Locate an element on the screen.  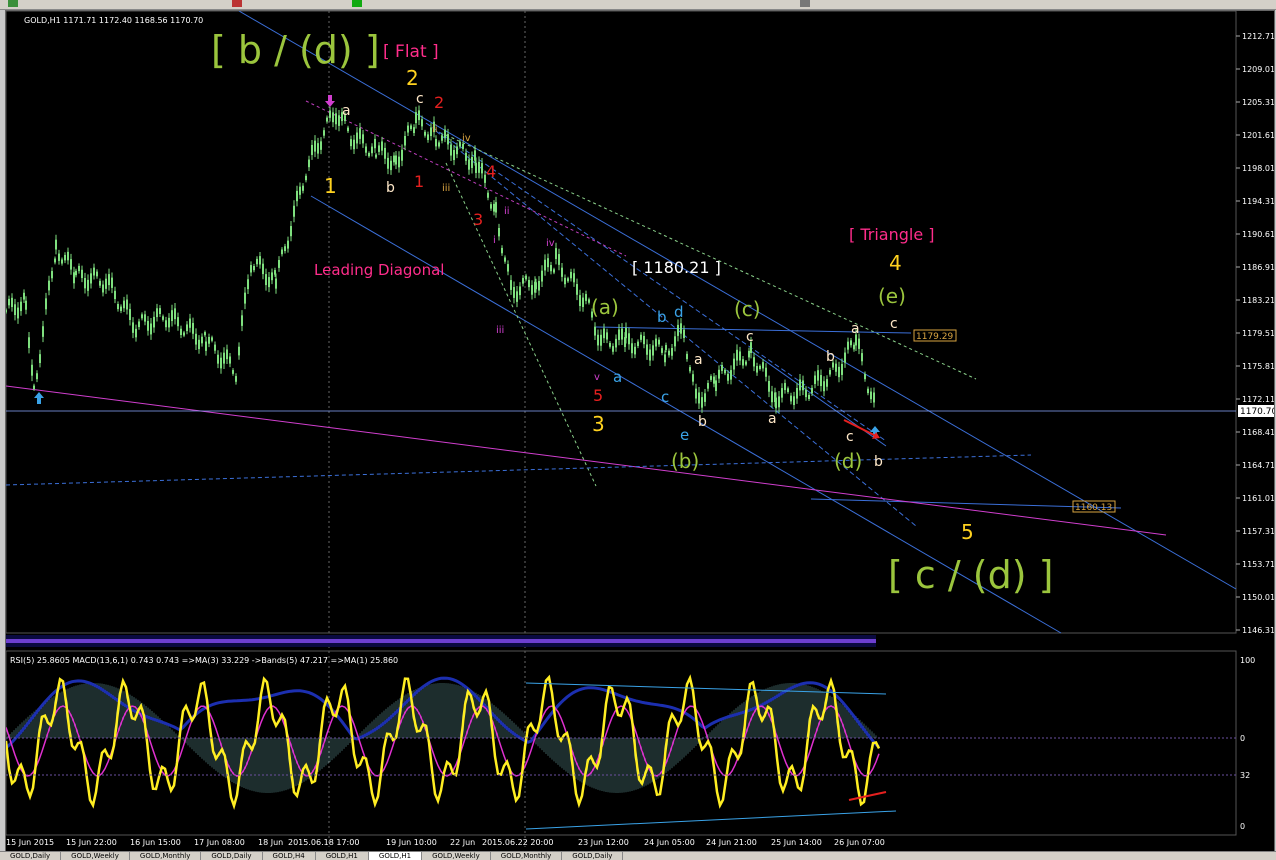
time-tick-label: 2015.06.22 20:00 is located at coordinates (517, 842).